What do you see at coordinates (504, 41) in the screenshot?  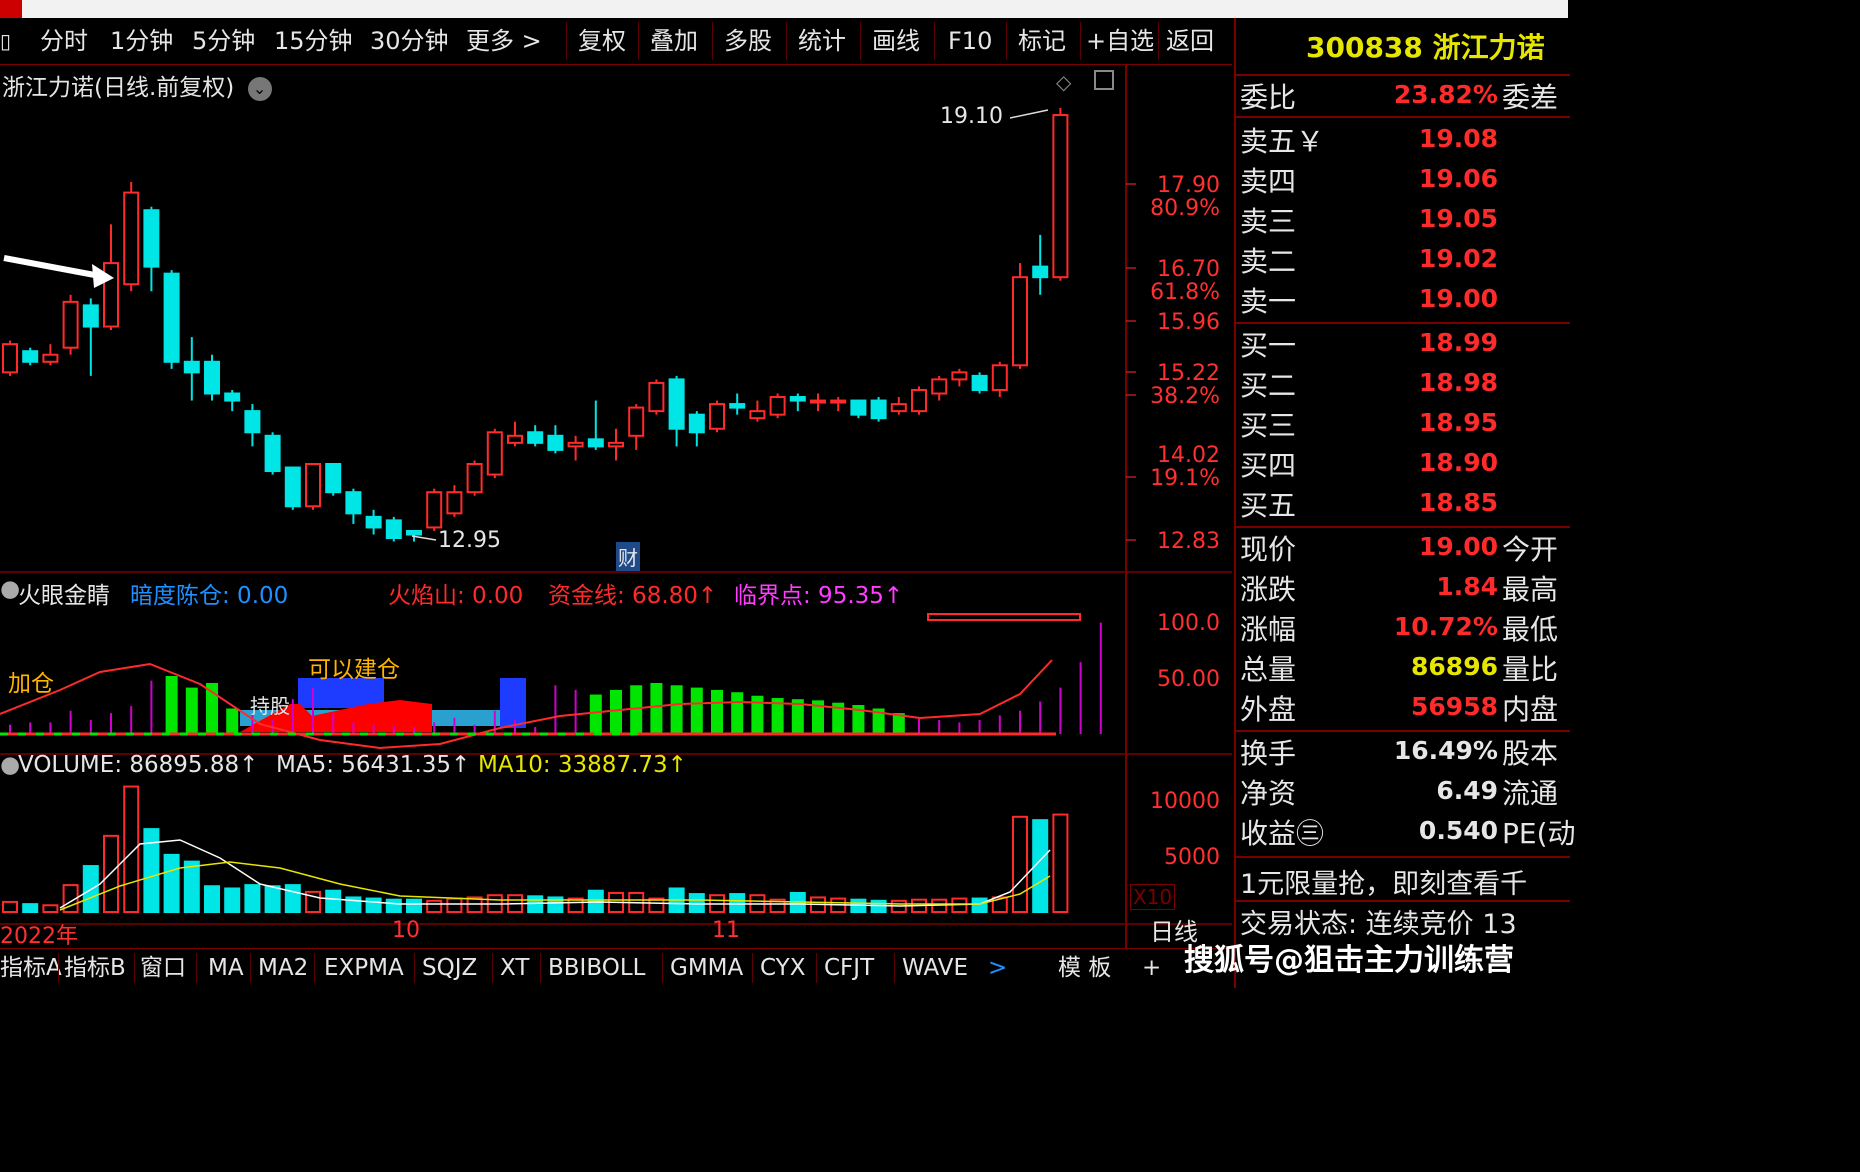 I see `period-tab-more: 更多 >` at bounding box center [504, 41].